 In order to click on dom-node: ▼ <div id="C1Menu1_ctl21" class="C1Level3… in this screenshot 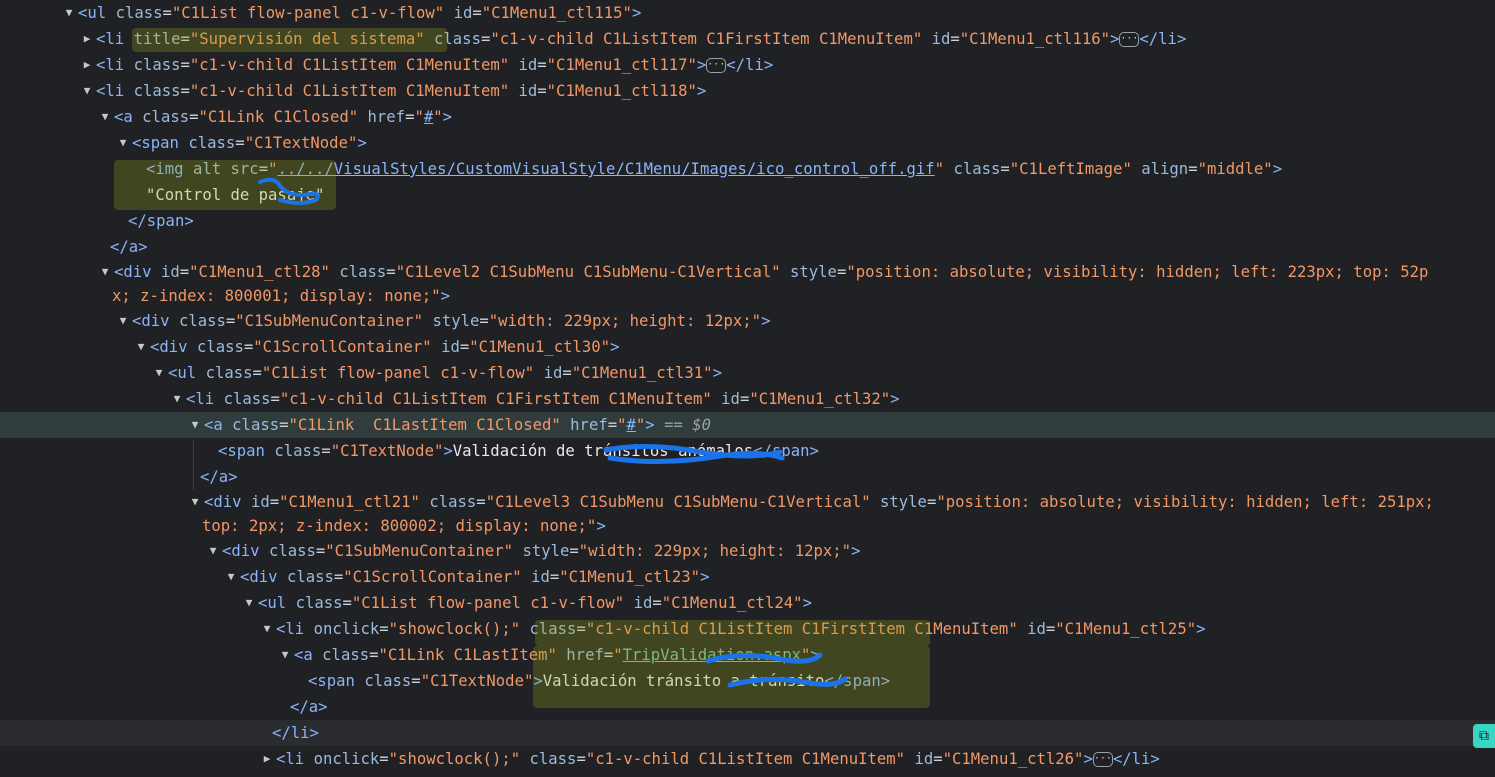, I will do `click(747, 502)`.